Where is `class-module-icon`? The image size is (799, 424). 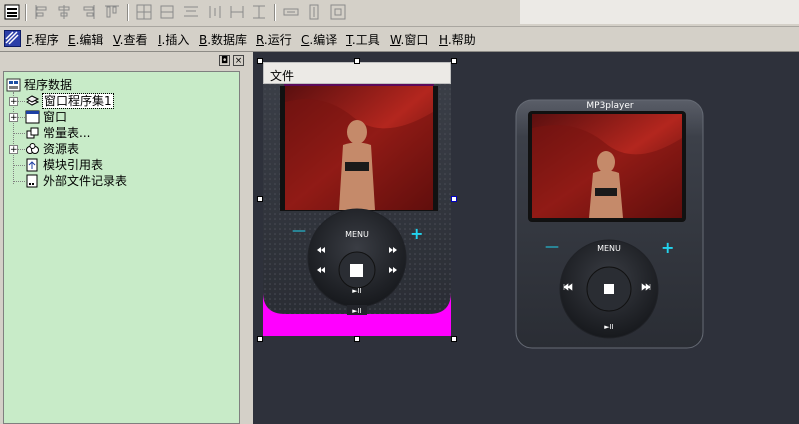 class-module-icon is located at coordinates (33, 100).